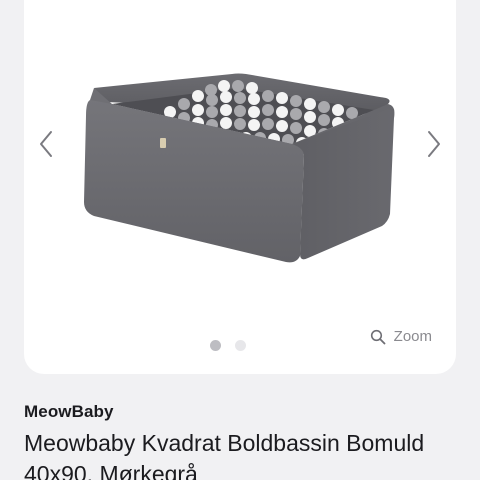 Image resolution: width=480 pixels, height=480 pixels. I want to click on gallery-next-button, so click(434, 144).